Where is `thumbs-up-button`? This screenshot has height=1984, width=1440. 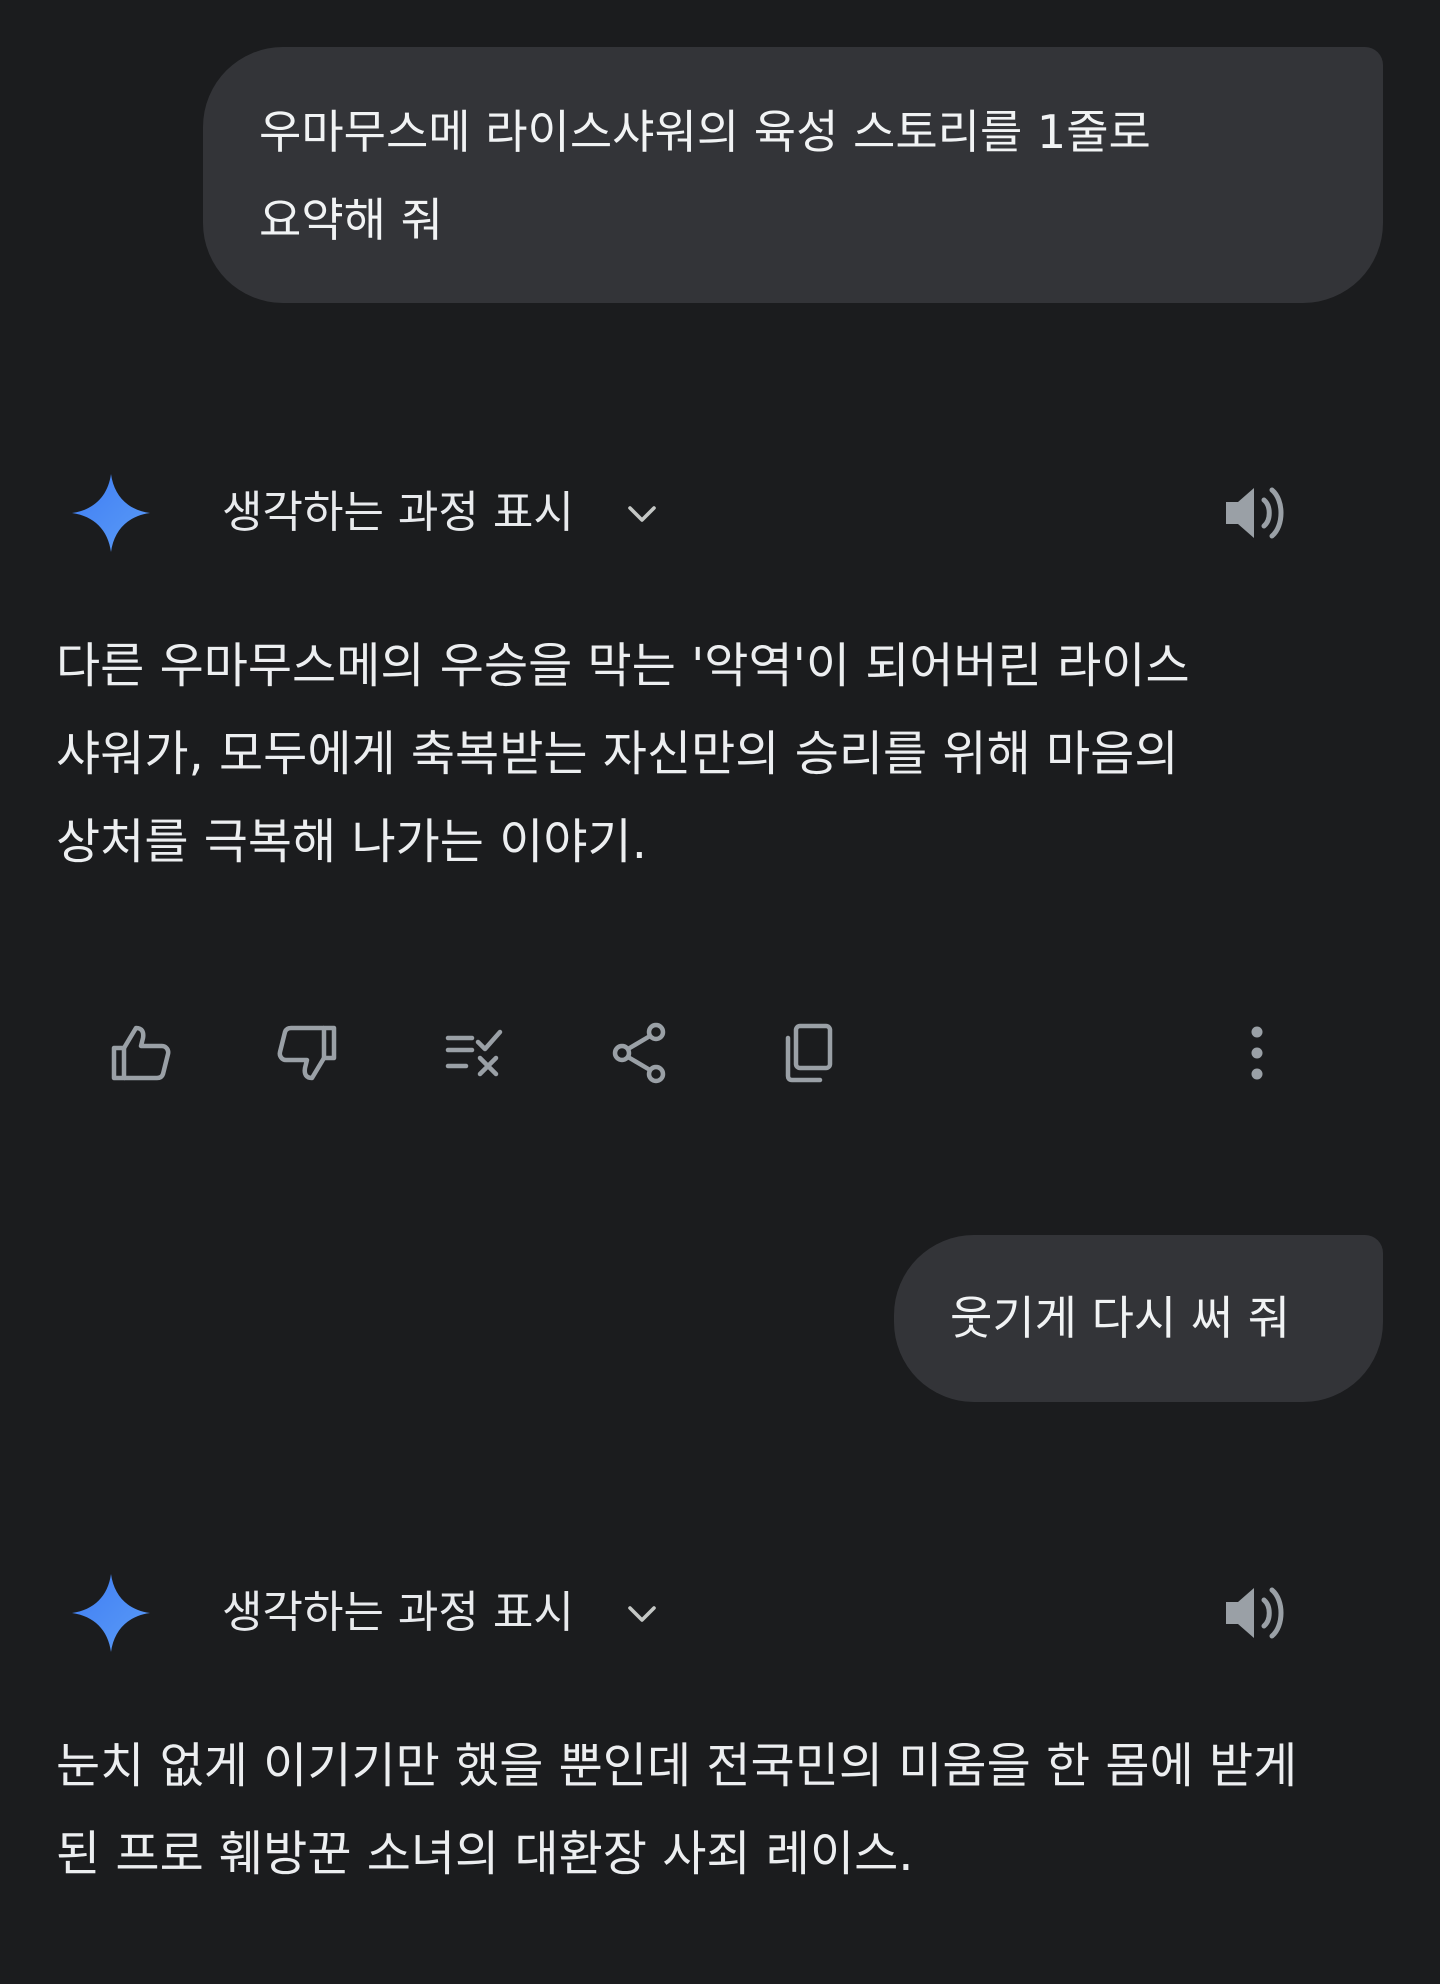
thumbs-up-button is located at coordinates (141, 1053).